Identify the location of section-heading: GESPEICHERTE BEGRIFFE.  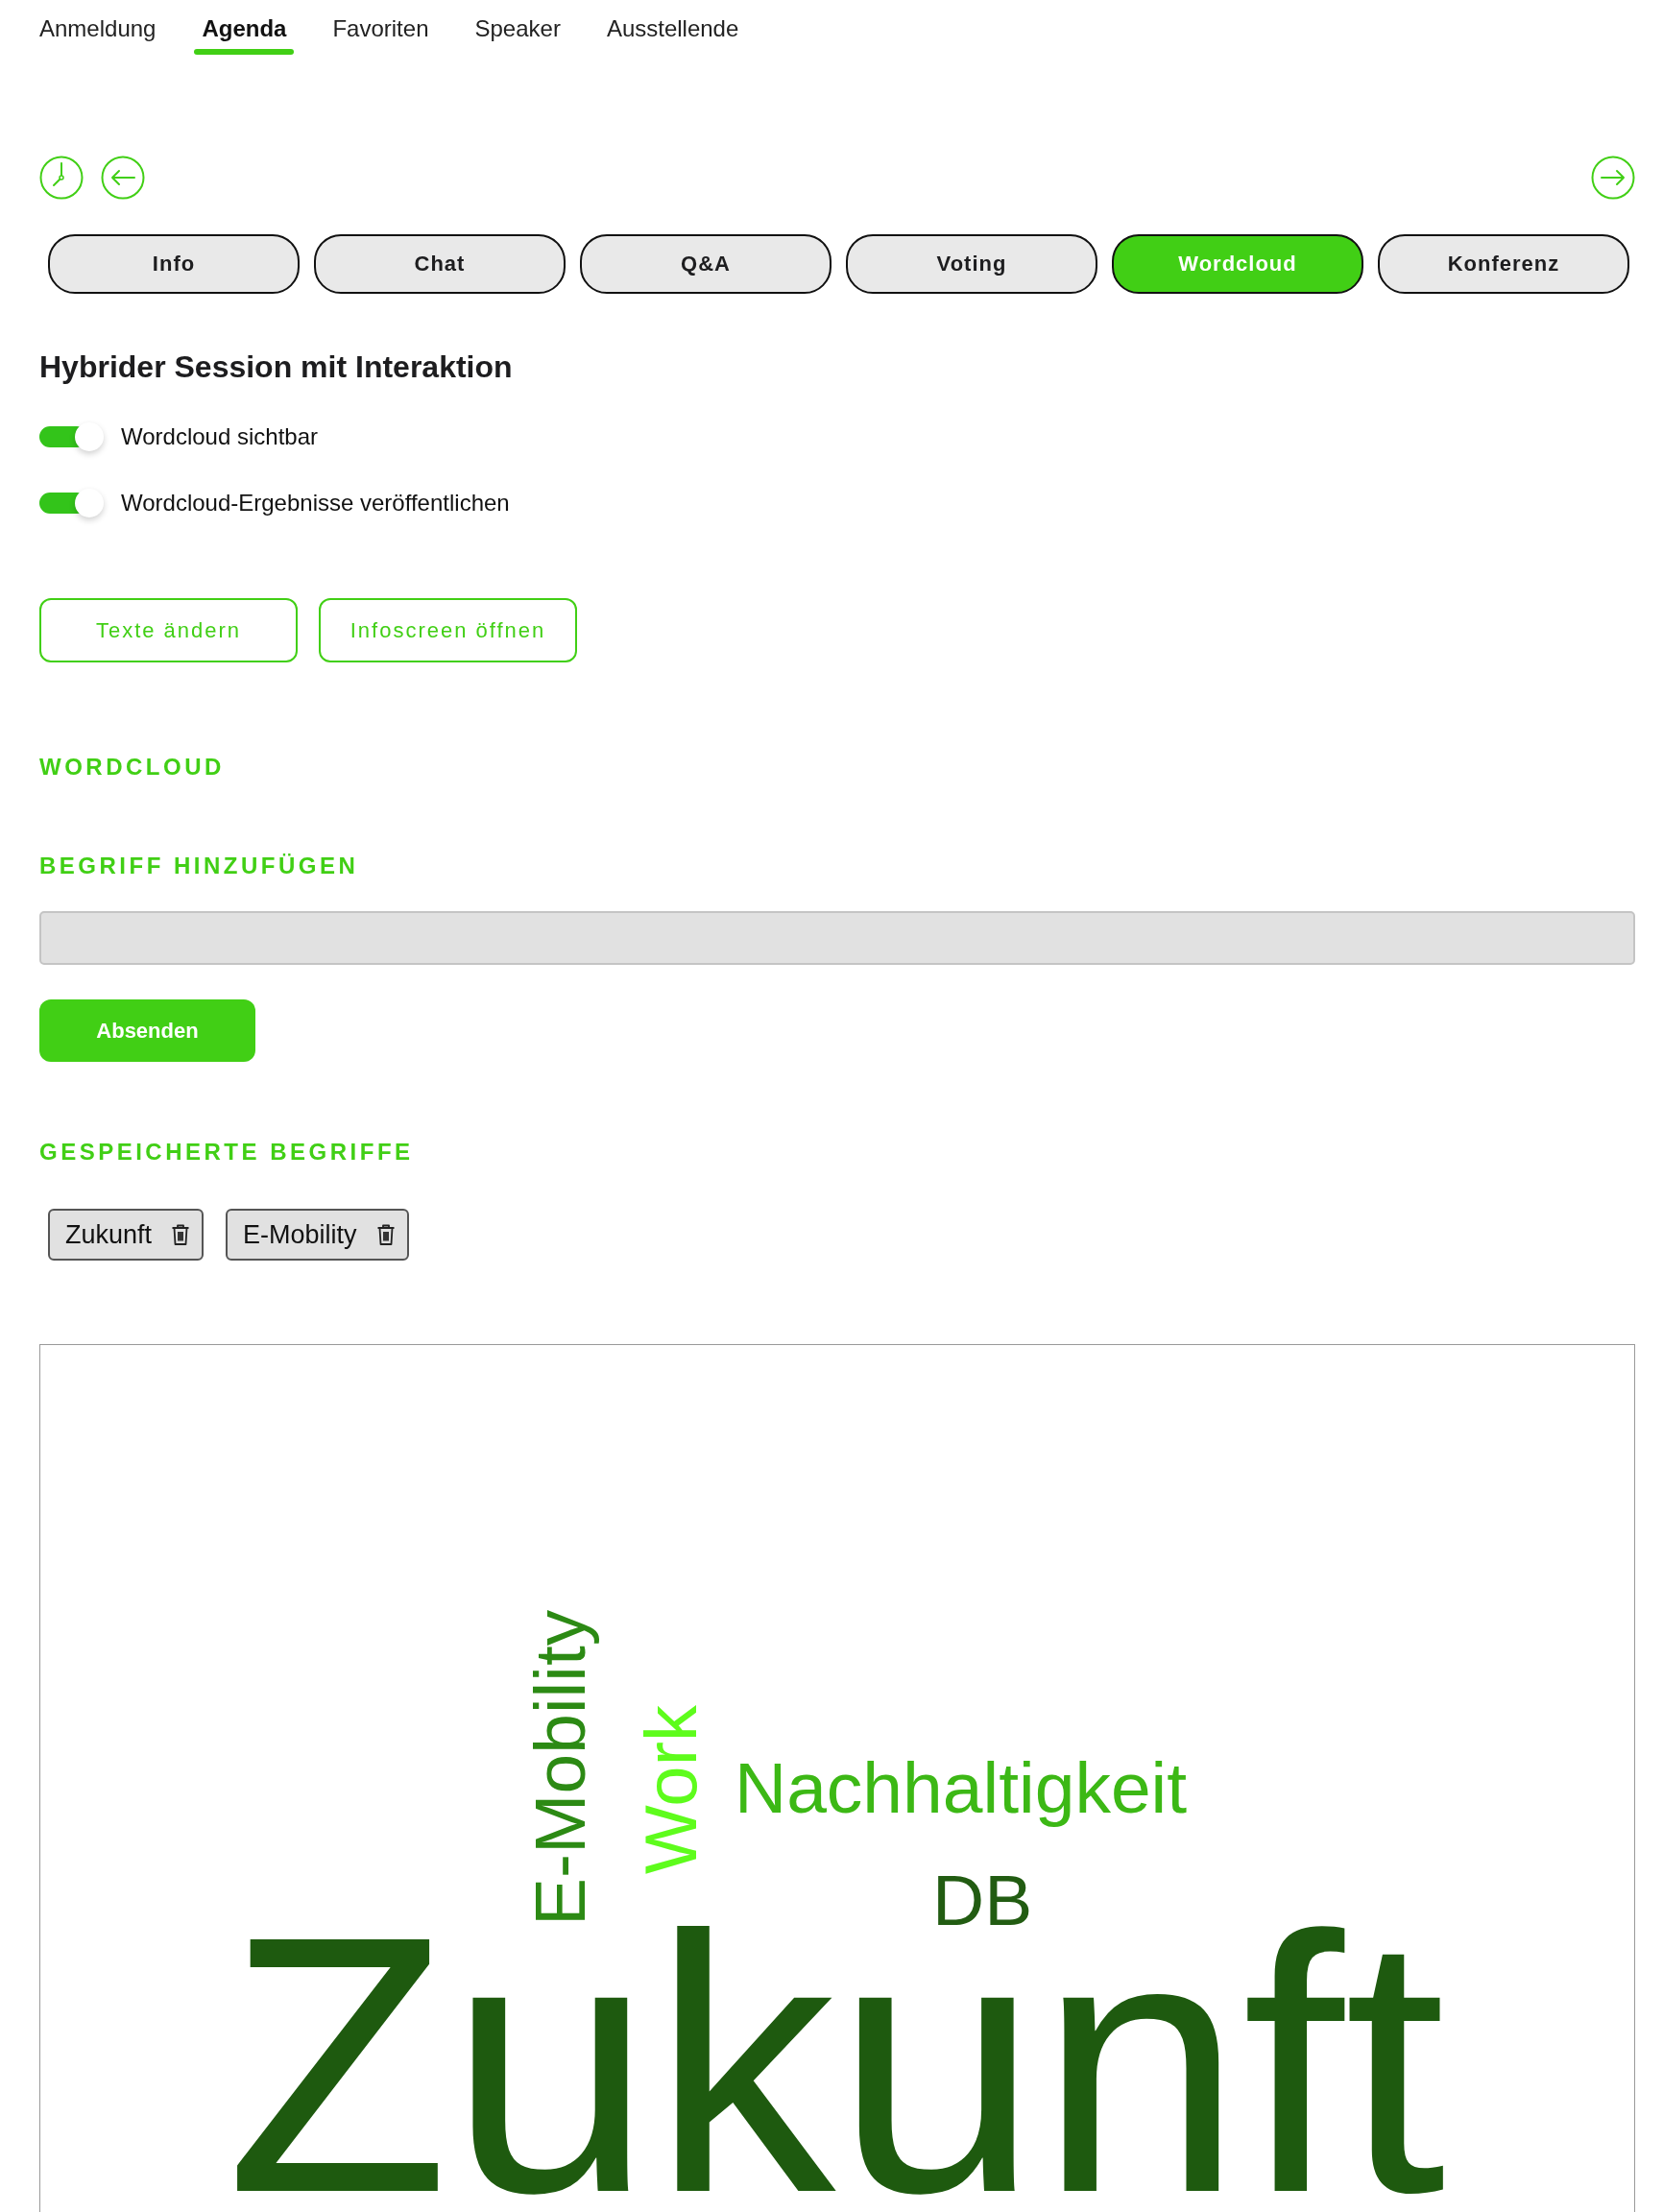
(227, 1152).